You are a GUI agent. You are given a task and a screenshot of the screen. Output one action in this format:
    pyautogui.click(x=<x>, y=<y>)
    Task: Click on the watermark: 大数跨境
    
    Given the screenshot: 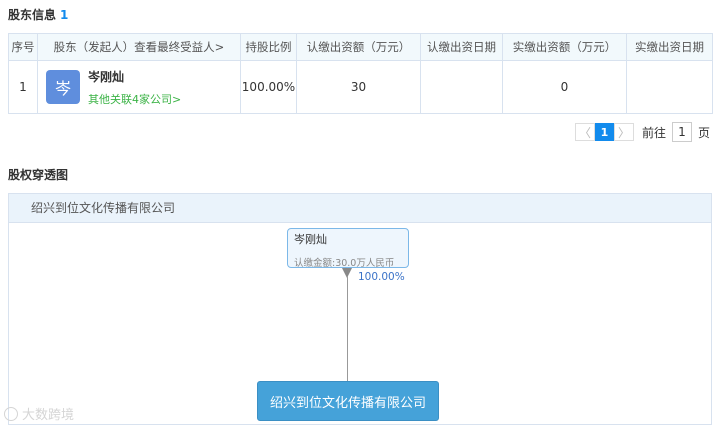 What is the action you would take?
    pyautogui.click(x=39, y=413)
    